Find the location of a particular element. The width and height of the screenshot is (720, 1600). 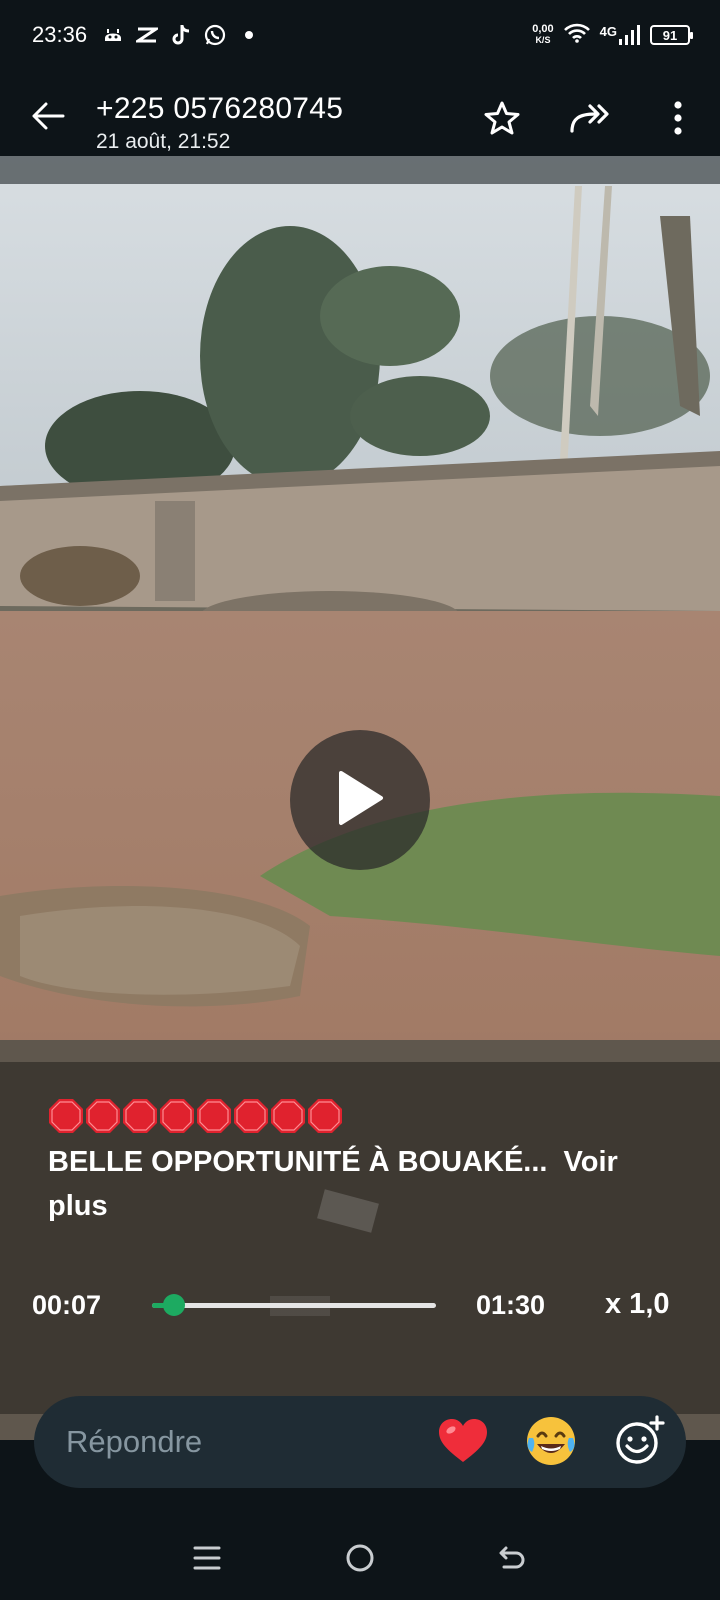

star-button is located at coordinates (502, 120).